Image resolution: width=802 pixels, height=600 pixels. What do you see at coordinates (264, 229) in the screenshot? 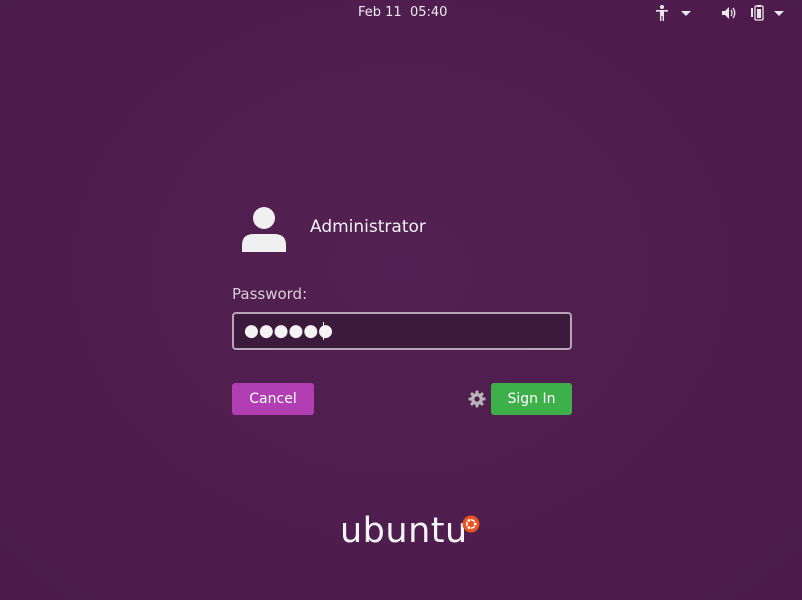
I see `user-avatar-icon` at bounding box center [264, 229].